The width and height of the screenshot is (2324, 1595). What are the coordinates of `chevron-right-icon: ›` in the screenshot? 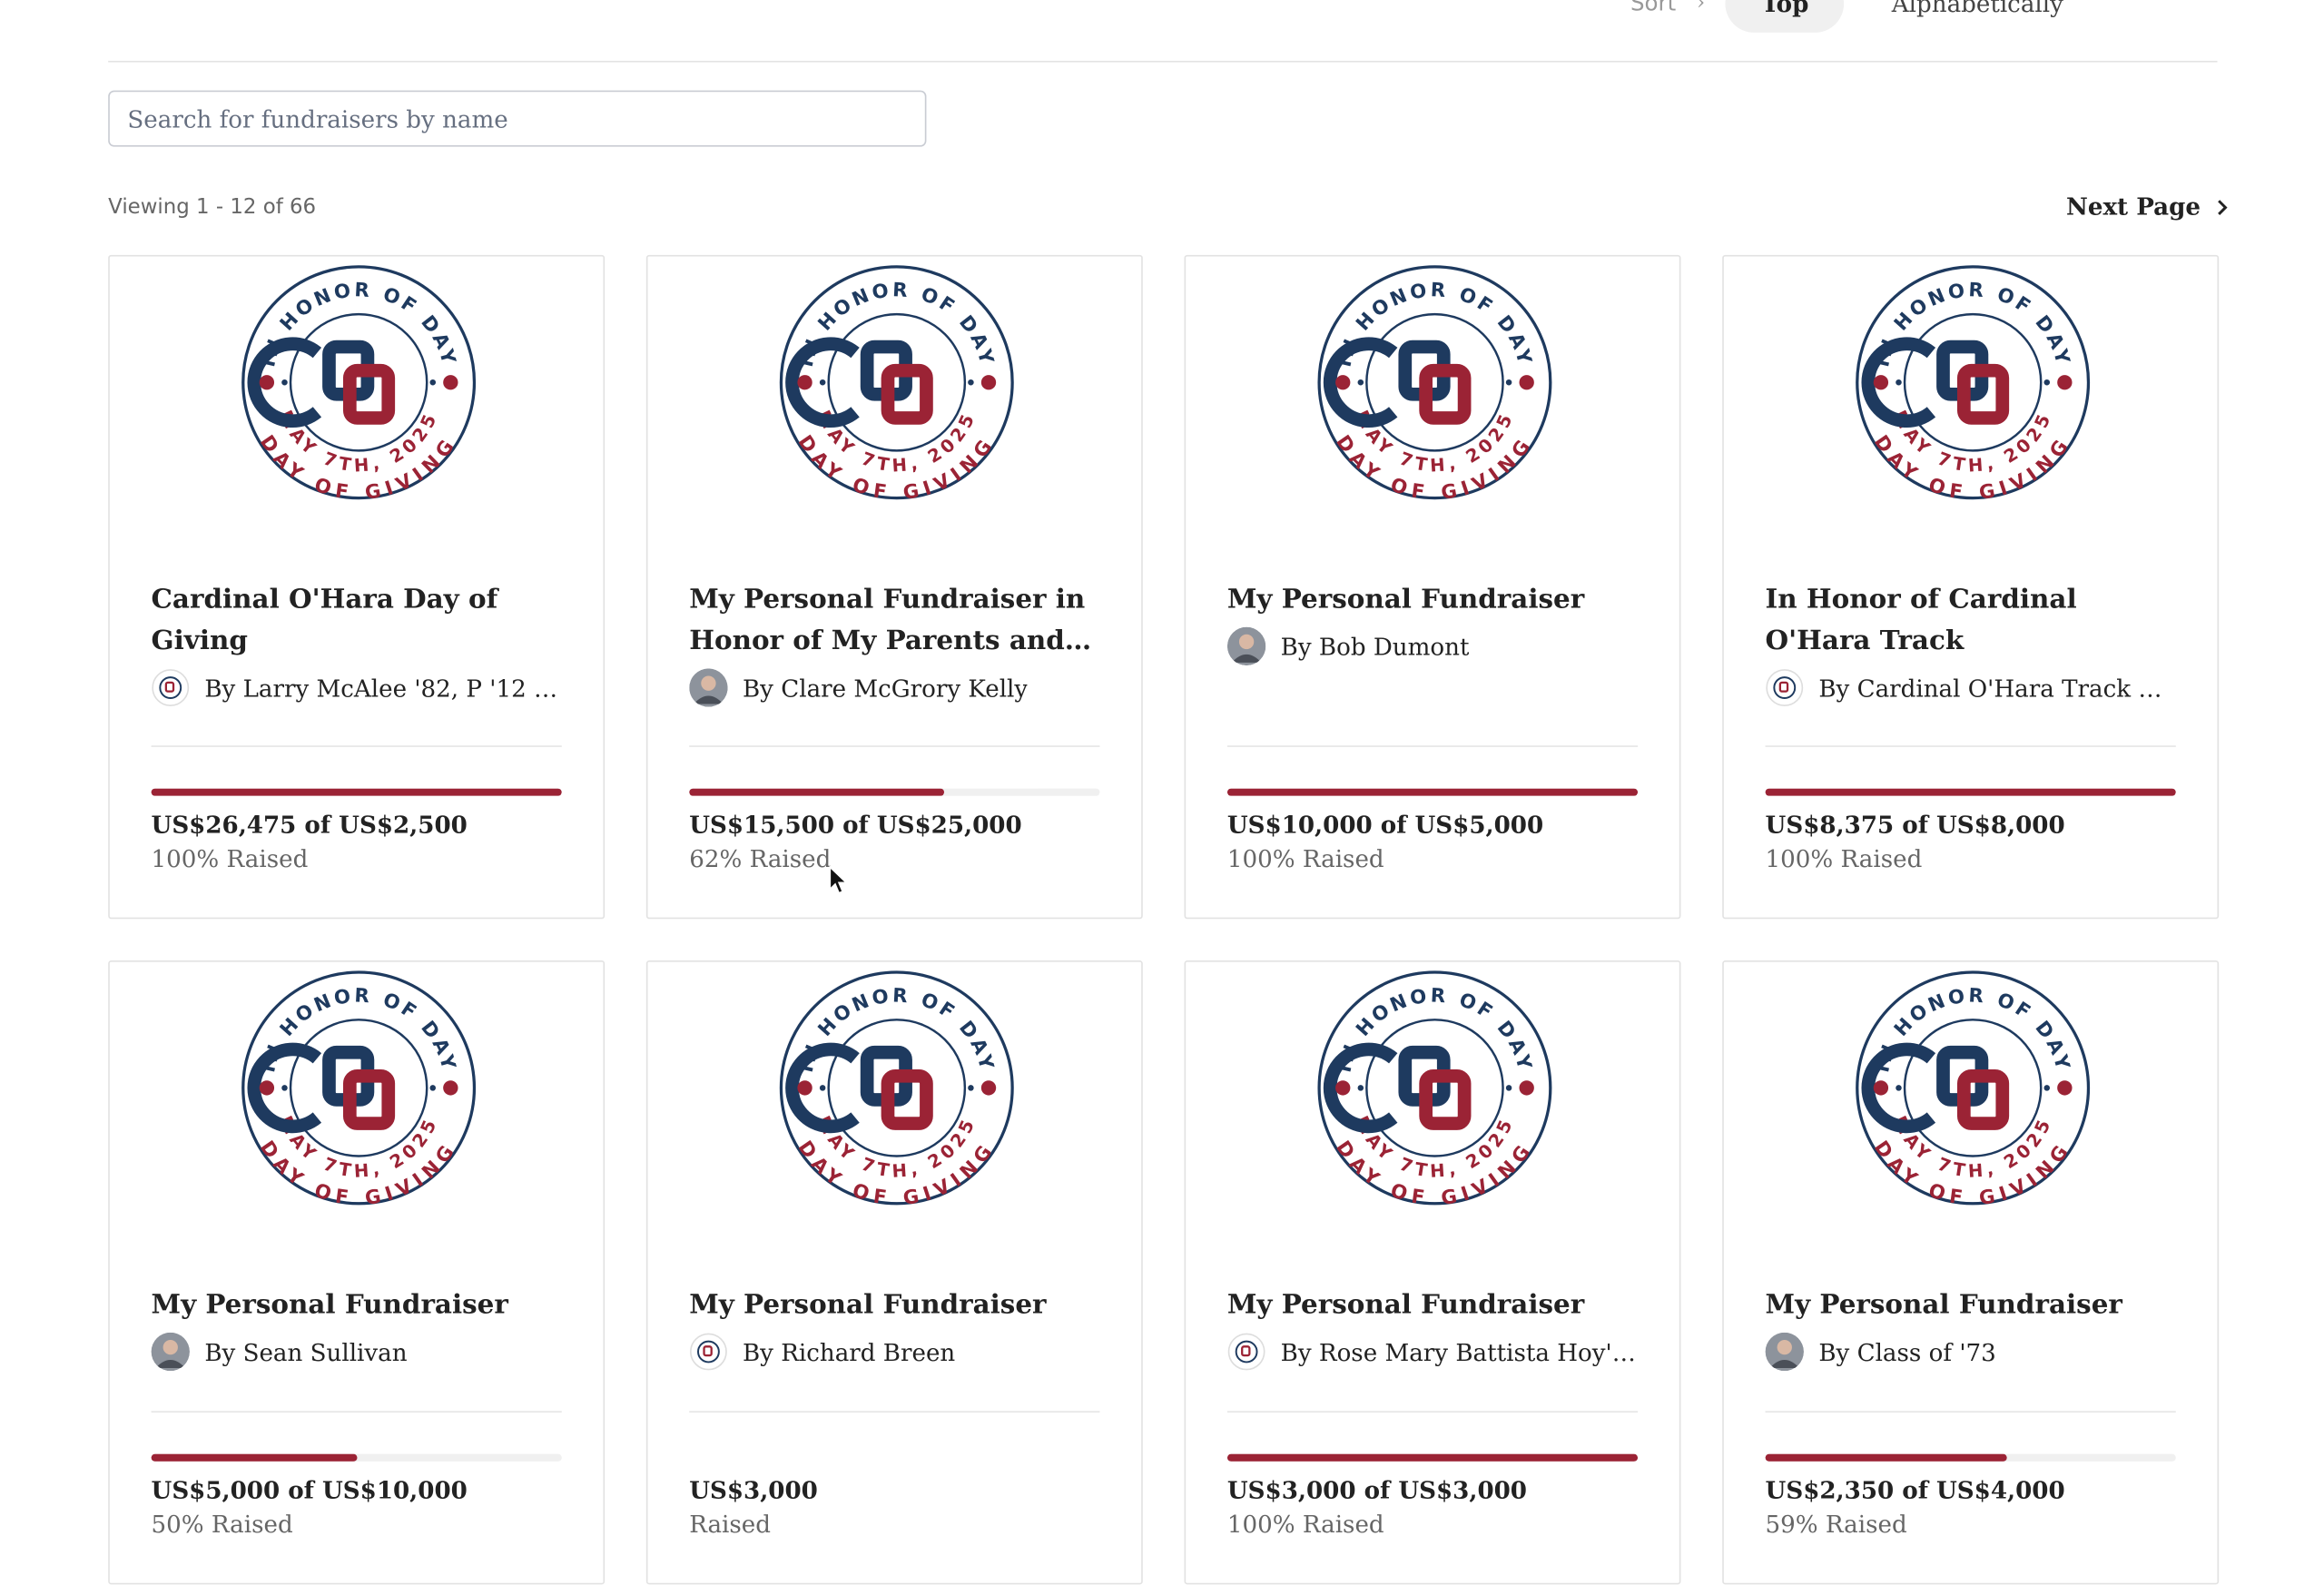 It's located at (1701, 7).